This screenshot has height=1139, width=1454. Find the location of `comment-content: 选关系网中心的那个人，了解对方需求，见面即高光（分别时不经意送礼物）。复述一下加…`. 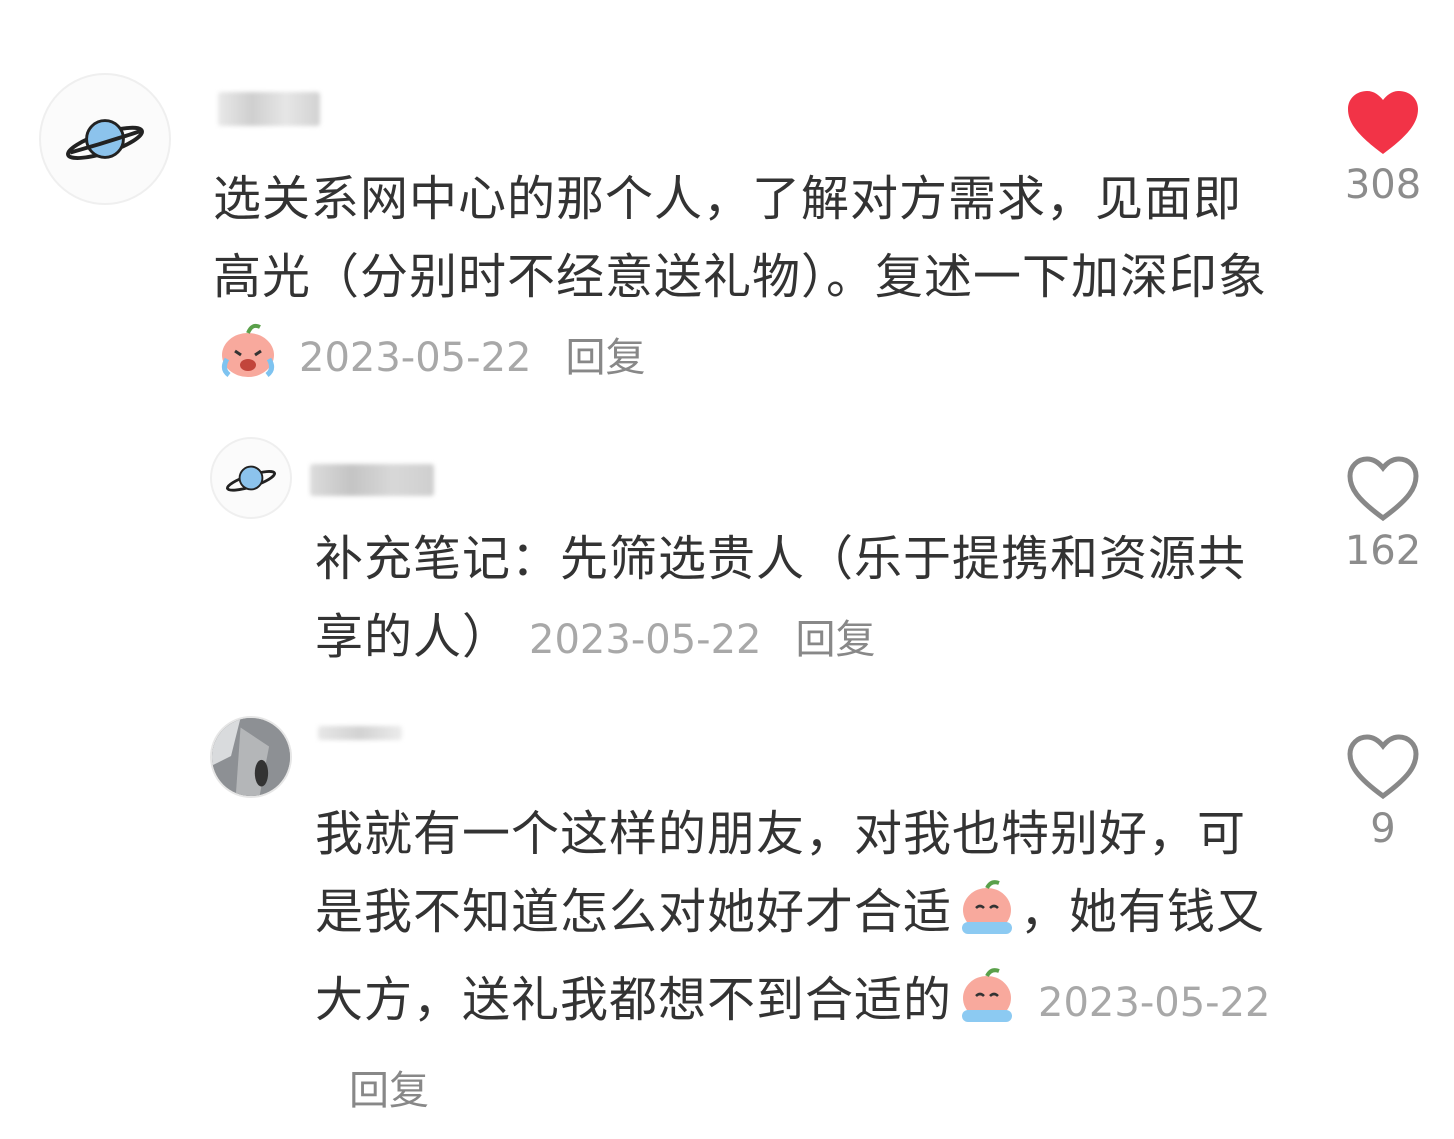

comment-content: 选关系网中心的那个人，了解对方需求，见面即高光（分别时不经意送礼物）。复述一下加… is located at coordinates (740, 238).